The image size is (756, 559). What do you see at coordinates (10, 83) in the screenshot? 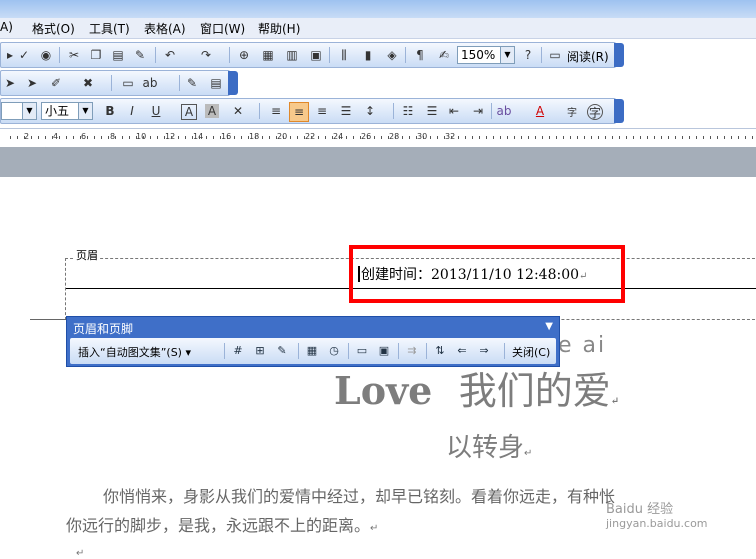
I see `accept-change-icon: ➤` at bounding box center [10, 83].